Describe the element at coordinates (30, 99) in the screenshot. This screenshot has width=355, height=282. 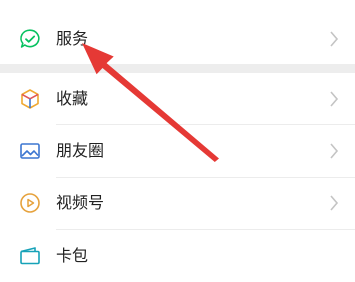
I see `cube-icon` at that location.